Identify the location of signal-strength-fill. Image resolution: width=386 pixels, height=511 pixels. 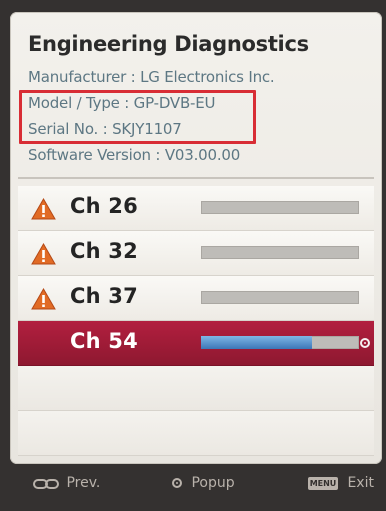
(256, 342).